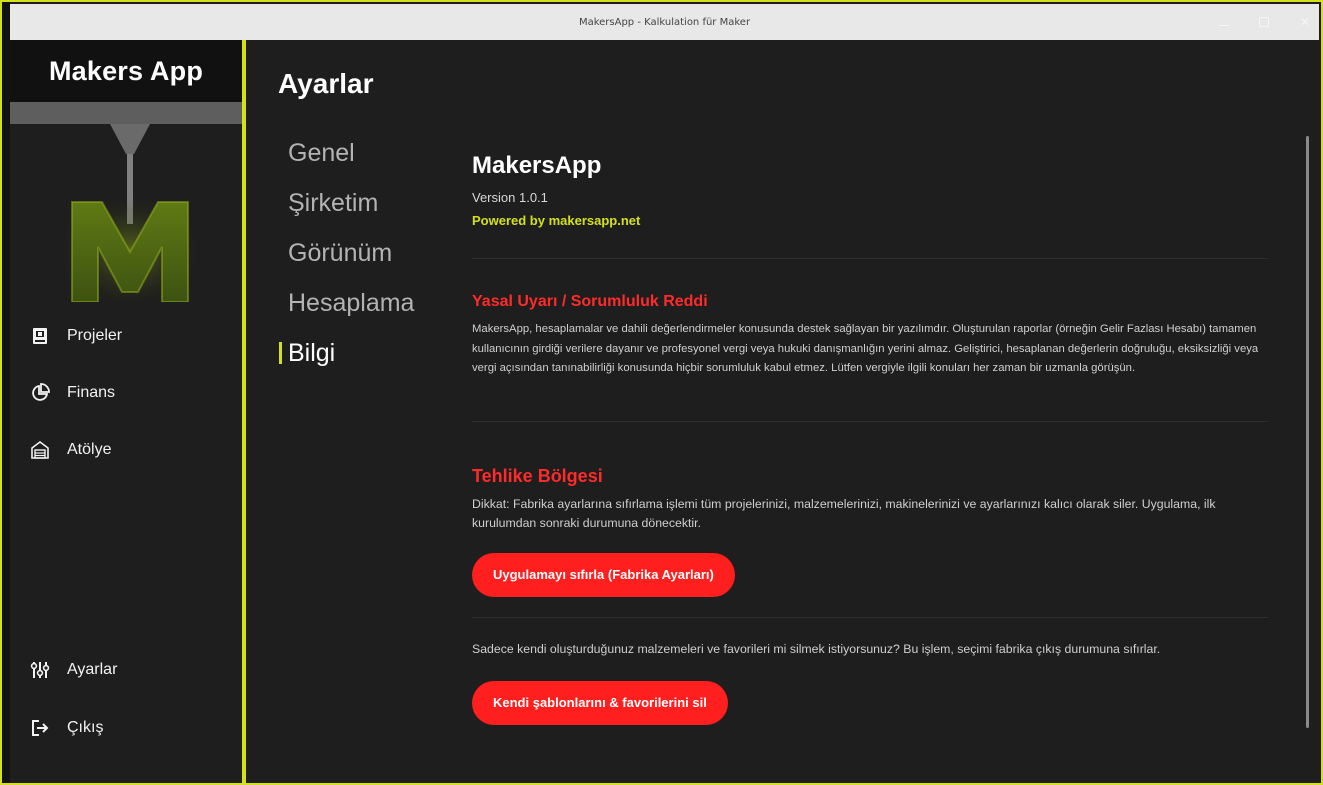  What do you see at coordinates (600, 702) in the screenshot?
I see `delete-templates-button: Kendi şablonlarını & favorilerini sil` at bounding box center [600, 702].